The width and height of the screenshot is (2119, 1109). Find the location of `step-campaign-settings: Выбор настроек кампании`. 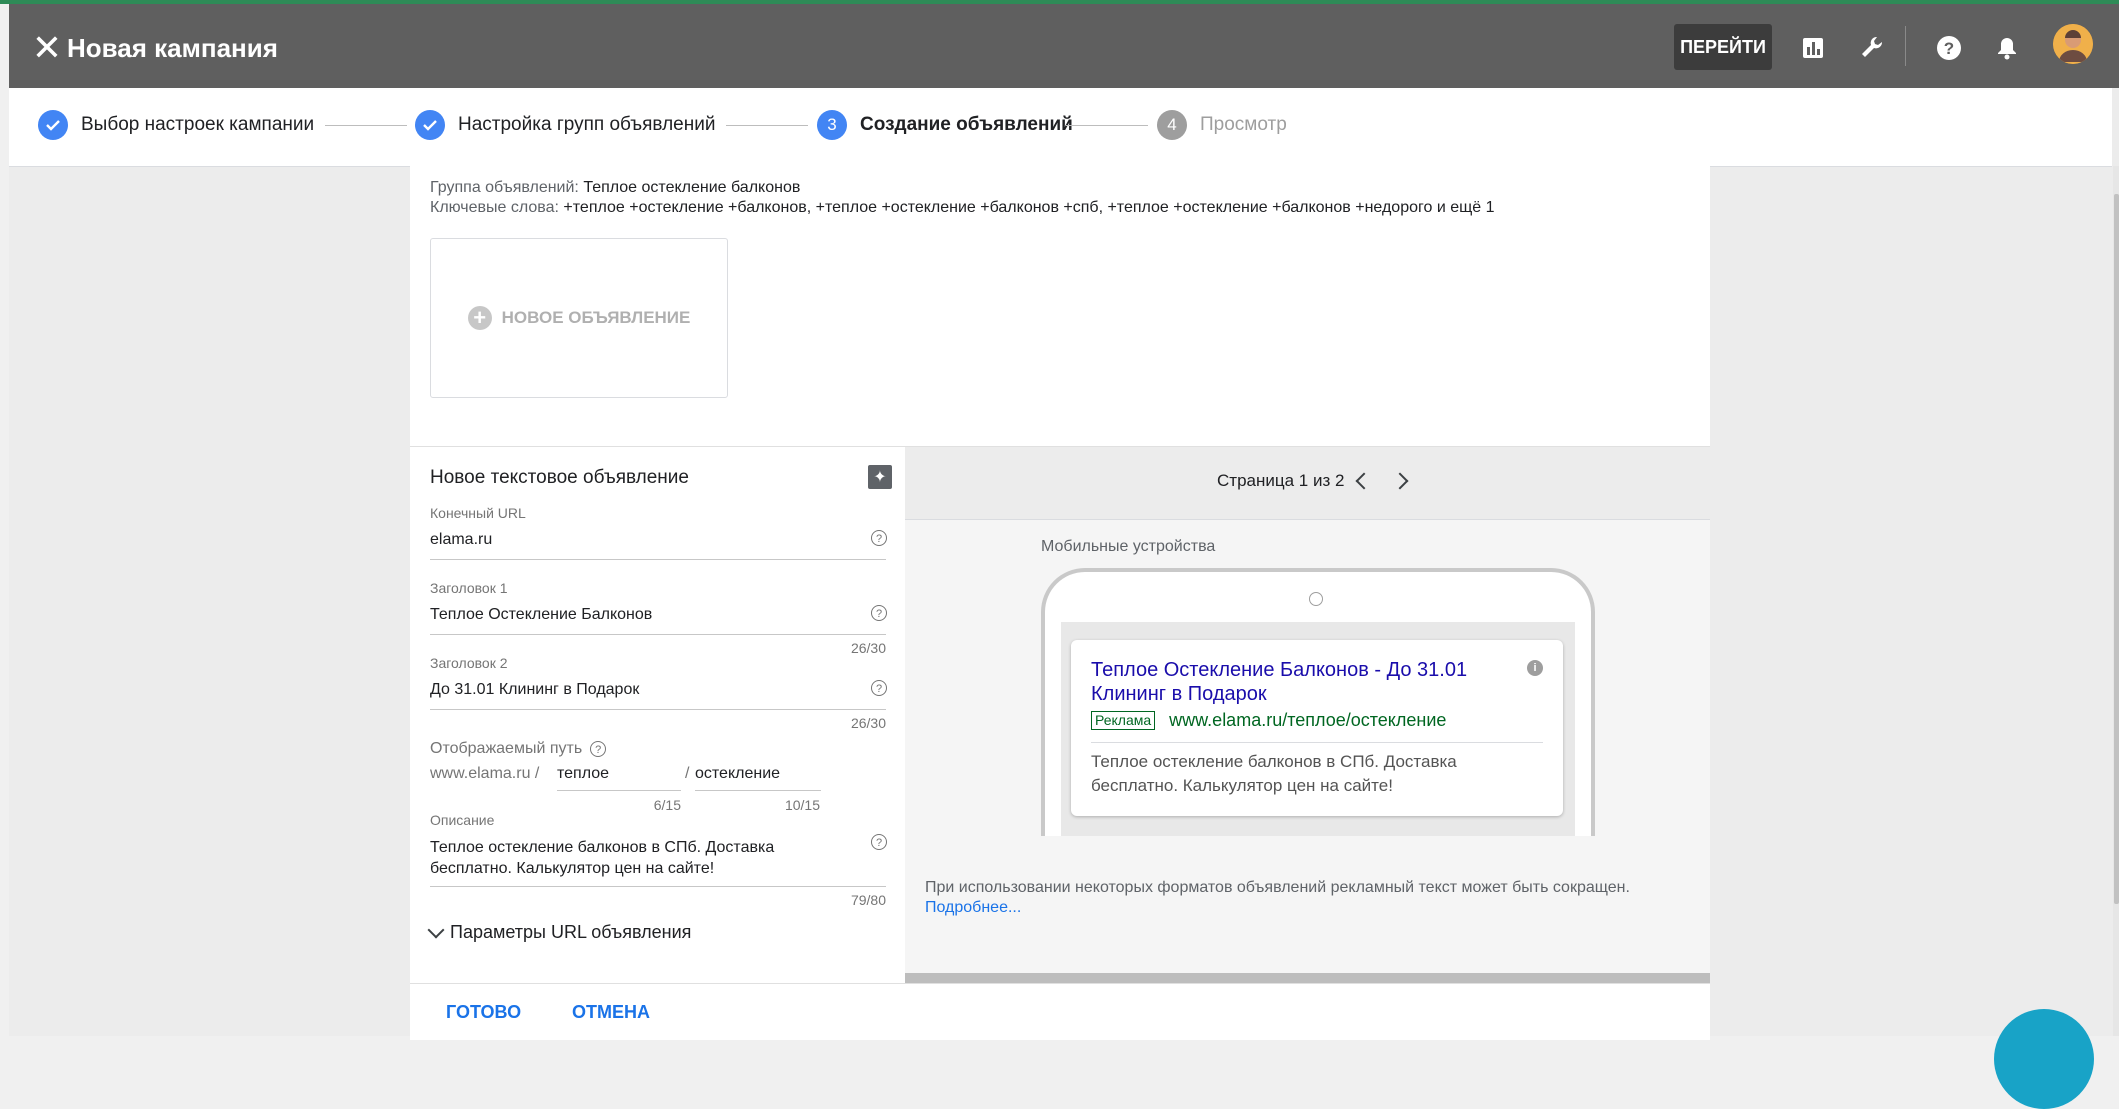

step-campaign-settings: Выбор настроек кампании is located at coordinates (176, 125).